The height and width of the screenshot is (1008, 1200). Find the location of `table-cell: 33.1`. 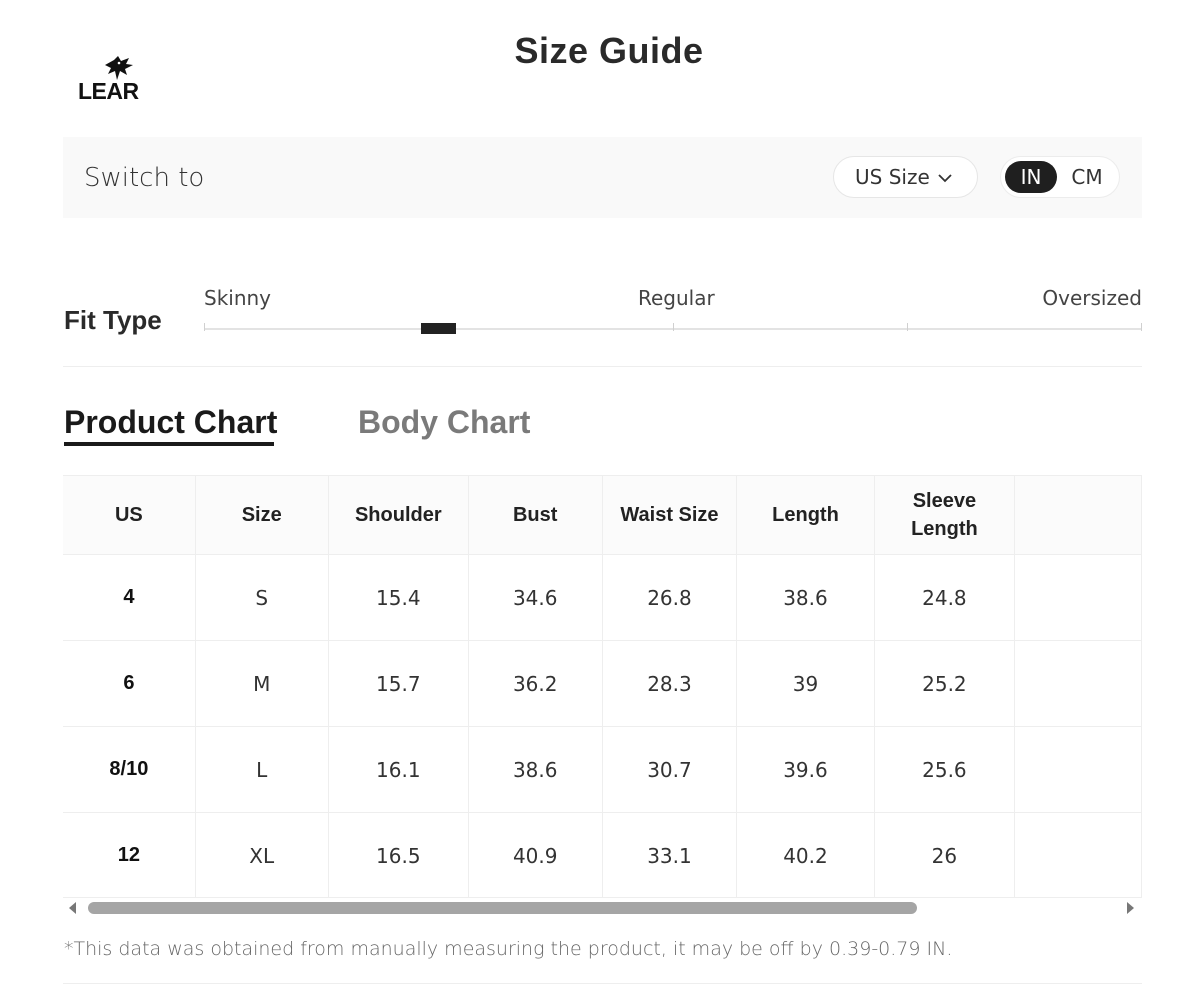

table-cell: 33.1 is located at coordinates (670, 854).